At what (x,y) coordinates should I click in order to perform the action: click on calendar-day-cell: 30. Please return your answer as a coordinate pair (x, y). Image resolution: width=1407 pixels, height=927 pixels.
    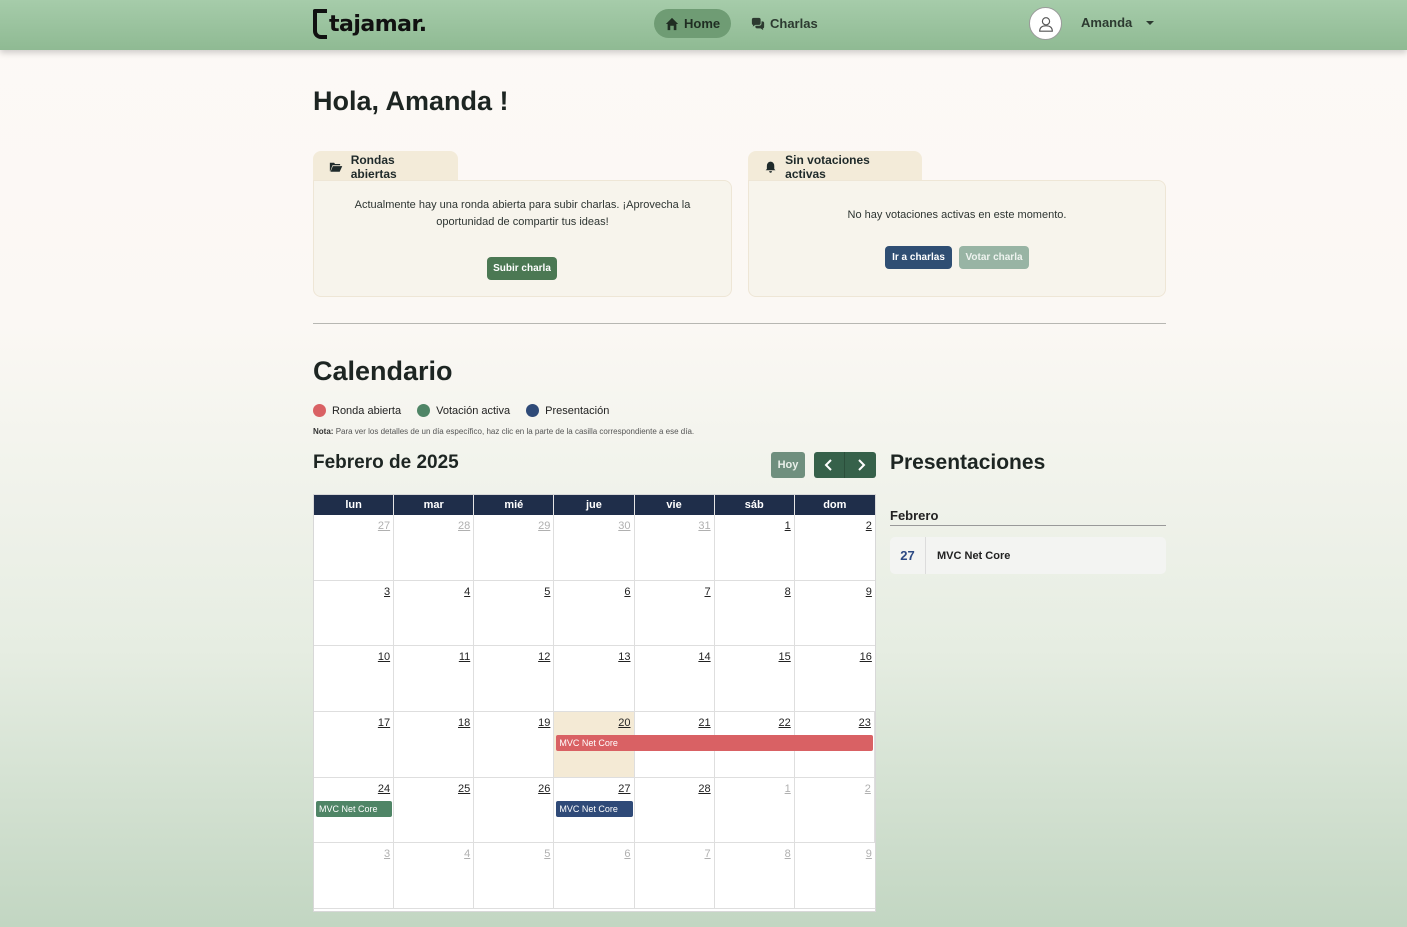
    Looking at the image, I should click on (594, 547).